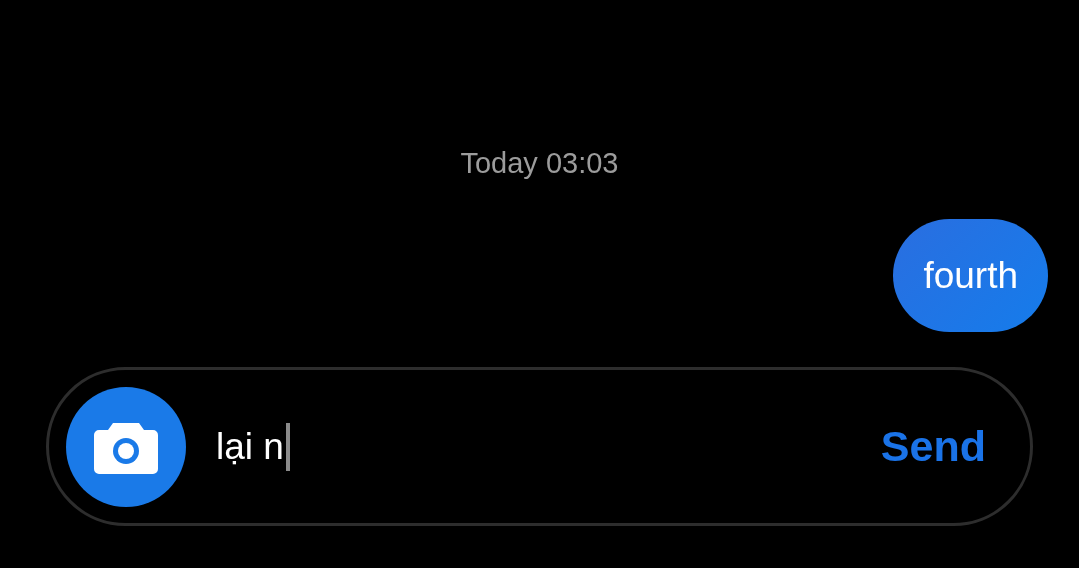  I want to click on timestamp: Today 03:03, so click(539, 163).